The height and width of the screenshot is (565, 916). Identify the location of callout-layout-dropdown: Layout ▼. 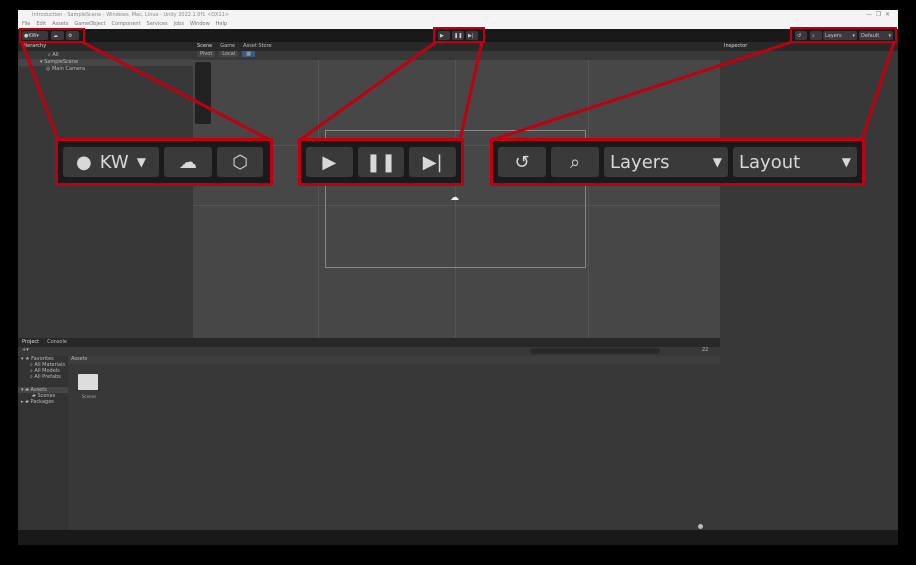
(795, 162).